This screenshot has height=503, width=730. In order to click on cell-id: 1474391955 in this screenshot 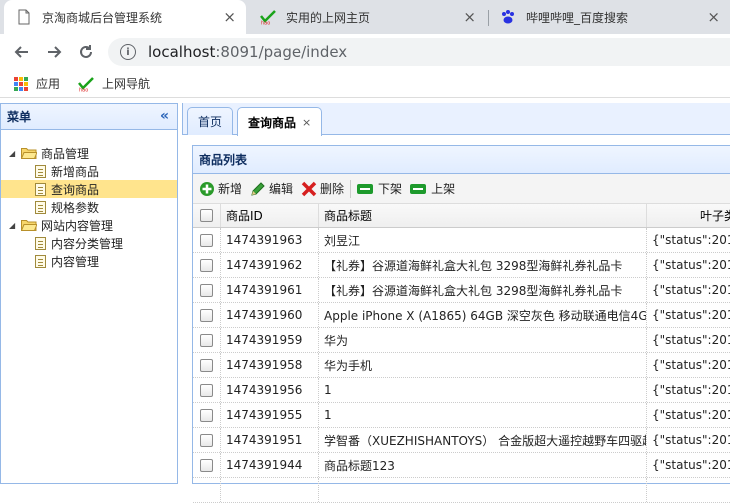, I will do `click(270, 415)`.